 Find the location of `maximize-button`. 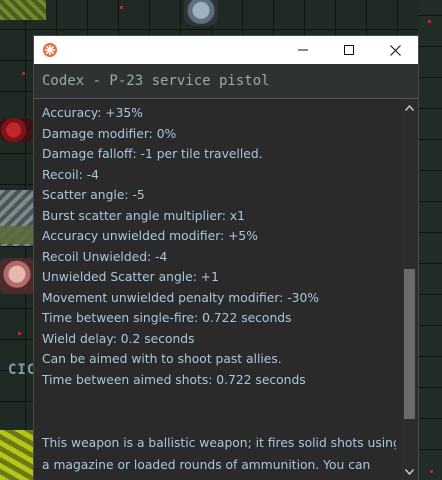

maximize-button is located at coordinates (349, 50).